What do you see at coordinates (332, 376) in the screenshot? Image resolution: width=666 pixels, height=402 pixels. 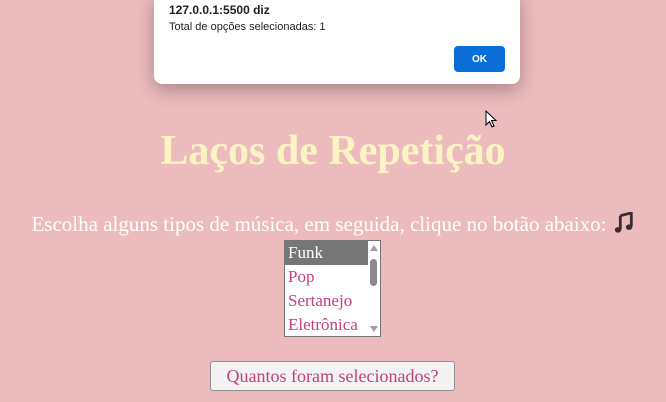 I see `count-selected-button: Quantos foram selecionados?` at bounding box center [332, 376].